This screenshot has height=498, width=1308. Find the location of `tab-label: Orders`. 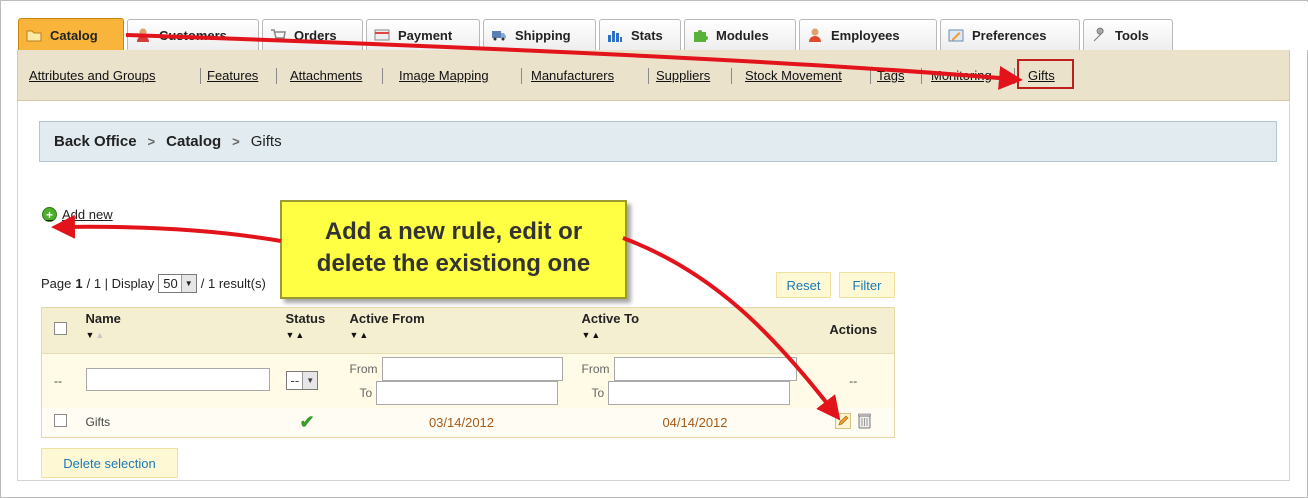

tab-label: Orders is located at coordinates (315, 35).